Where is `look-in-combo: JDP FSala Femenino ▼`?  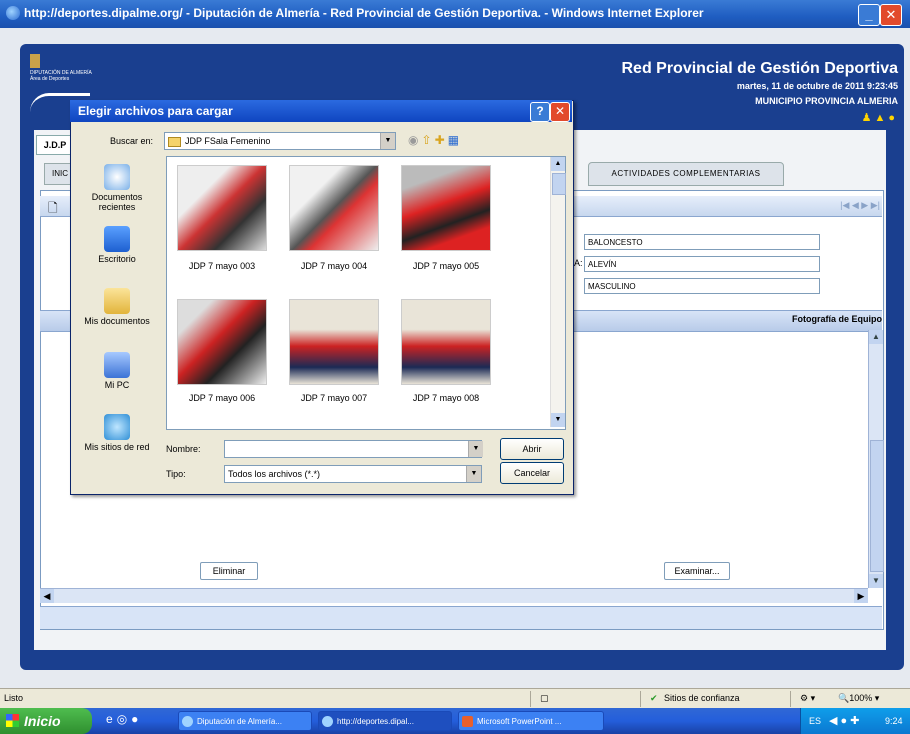 look-in-combo: JDP FSala Femenino ▼ is located at coordinates (280, 141).